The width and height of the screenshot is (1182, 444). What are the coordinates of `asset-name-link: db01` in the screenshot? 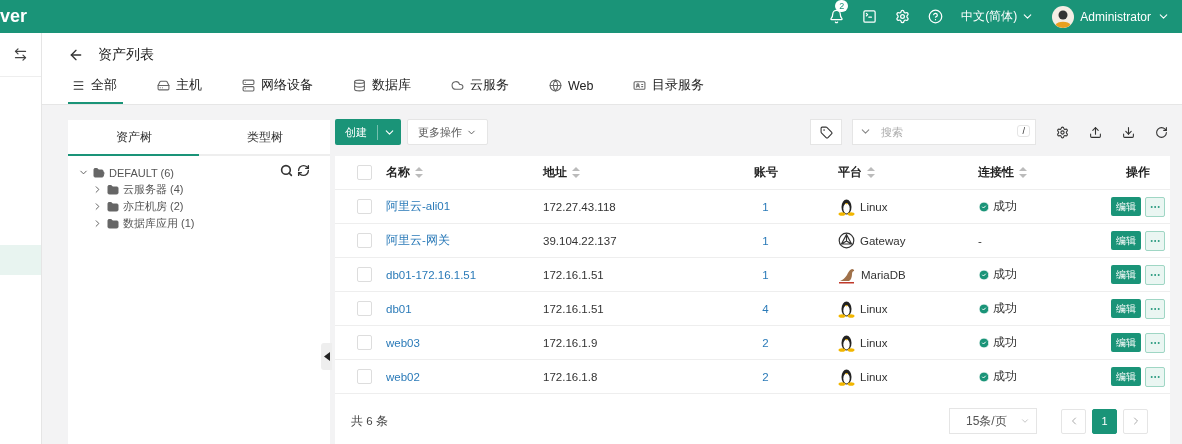 It's located at (399, 308).